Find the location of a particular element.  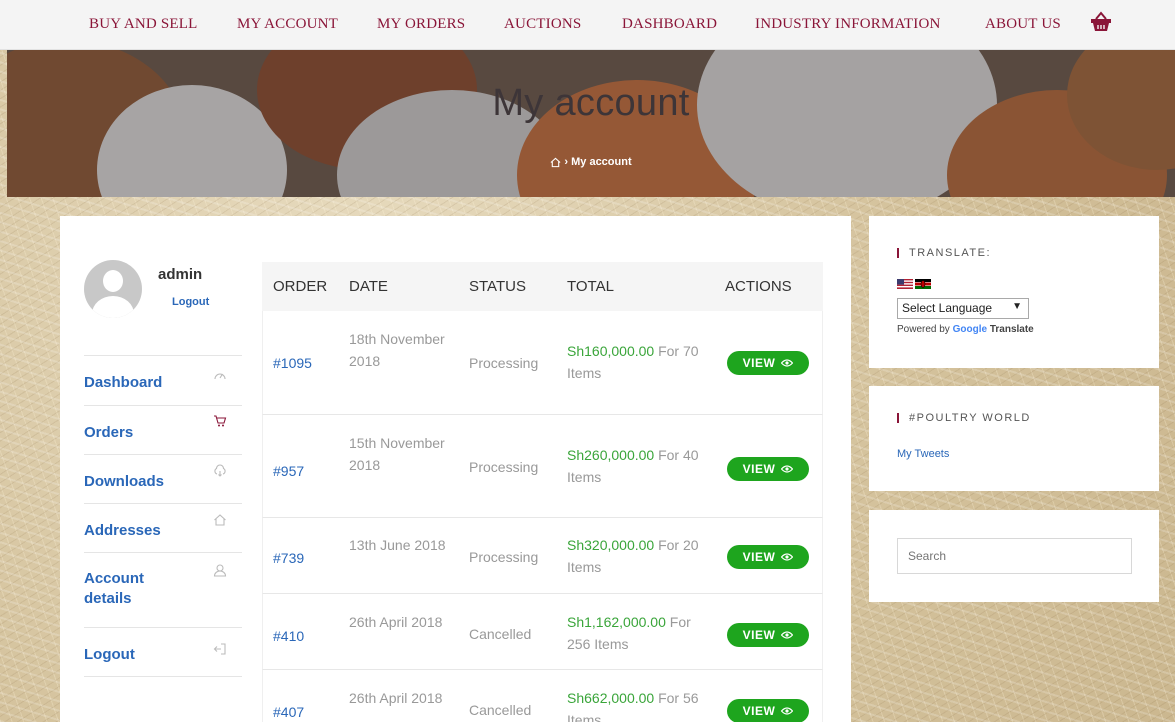

powered-by-google: Powered by Google Translate is located at coordinates (965, 329).